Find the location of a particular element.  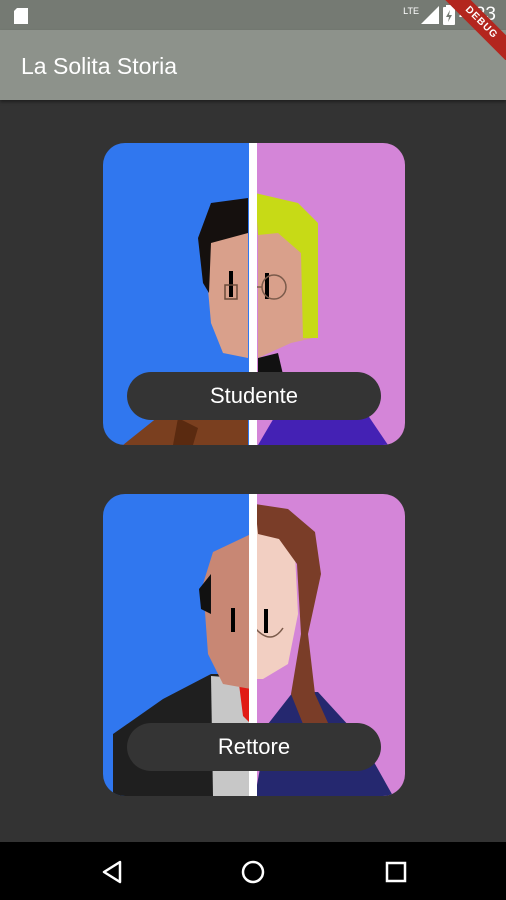

network-type-label: LTE is located at coordinates (411, 11).